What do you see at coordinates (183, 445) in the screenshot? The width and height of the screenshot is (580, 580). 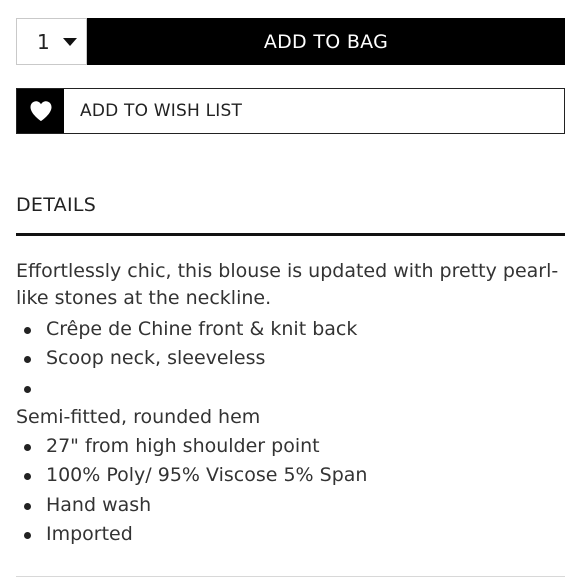 I see `list-item-text: 27" from high shoulder point` at bounding box center [183, 445].